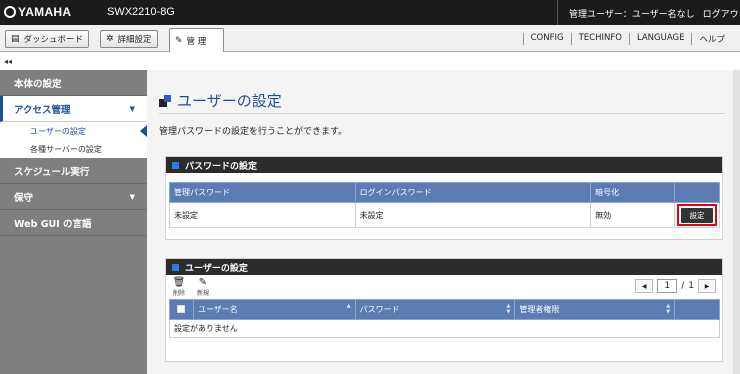 Image resolution: width=740 pixels, height=374 pixels. Describe the element at coordinates (632, 192) in the screenshot. I see `column-header: 暗号化` at that location.